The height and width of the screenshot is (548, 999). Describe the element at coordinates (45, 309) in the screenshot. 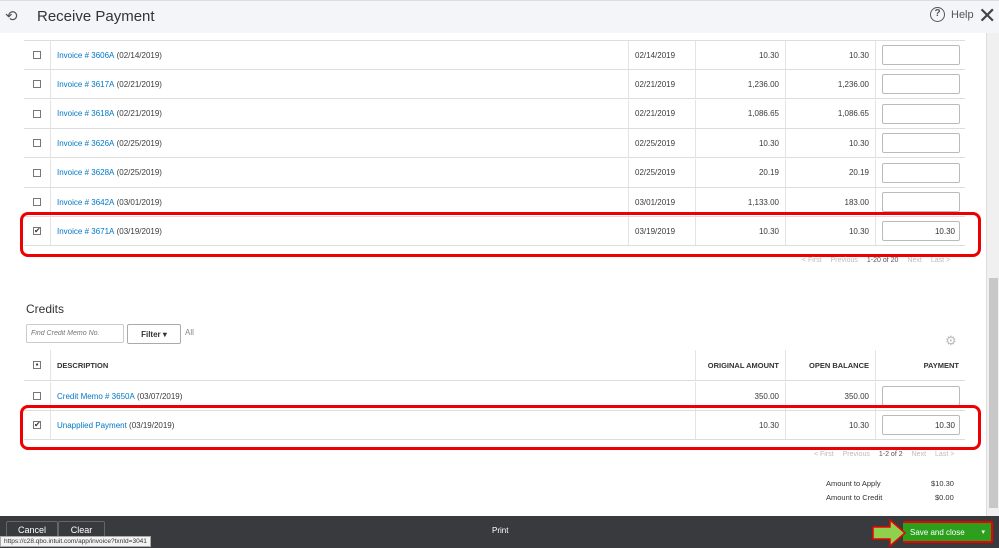

I see `credits-title: Credits` at that location.